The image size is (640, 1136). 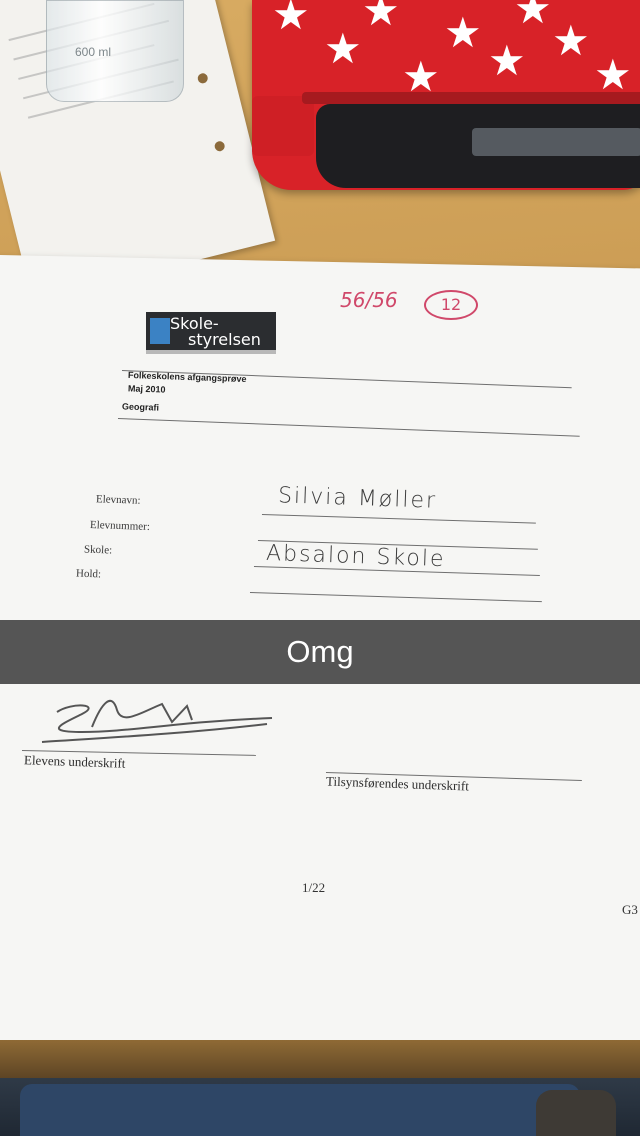 What do you see at coordinates (140, 407) in the screenshot?
I see `exam-subject: Geografi` at bounding box center [140, 407].